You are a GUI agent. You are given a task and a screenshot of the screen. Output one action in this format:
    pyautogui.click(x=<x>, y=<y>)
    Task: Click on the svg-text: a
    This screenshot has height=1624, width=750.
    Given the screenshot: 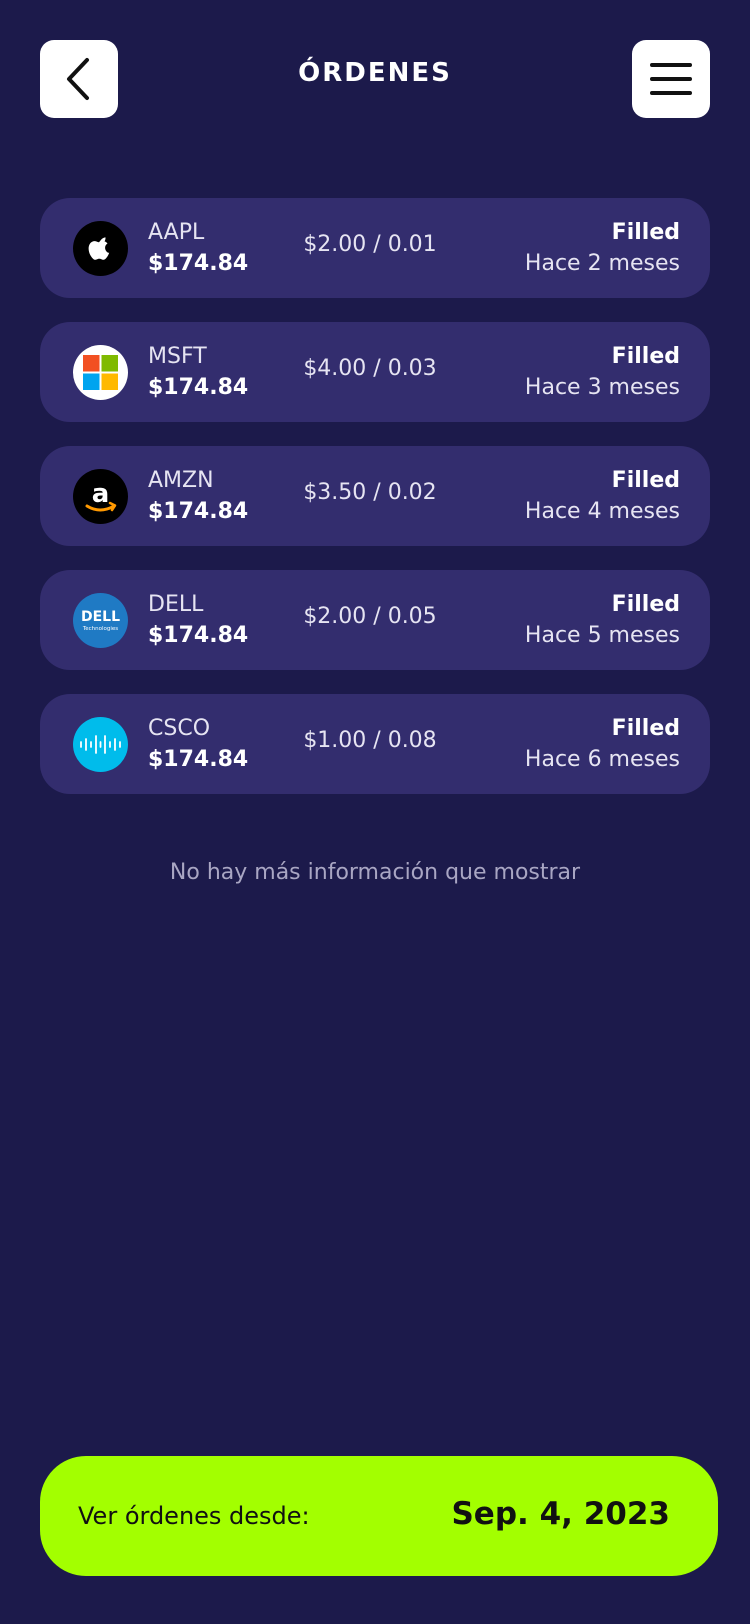 What is the action you would take?
    pyautogui.click(x=101, y=494)
    